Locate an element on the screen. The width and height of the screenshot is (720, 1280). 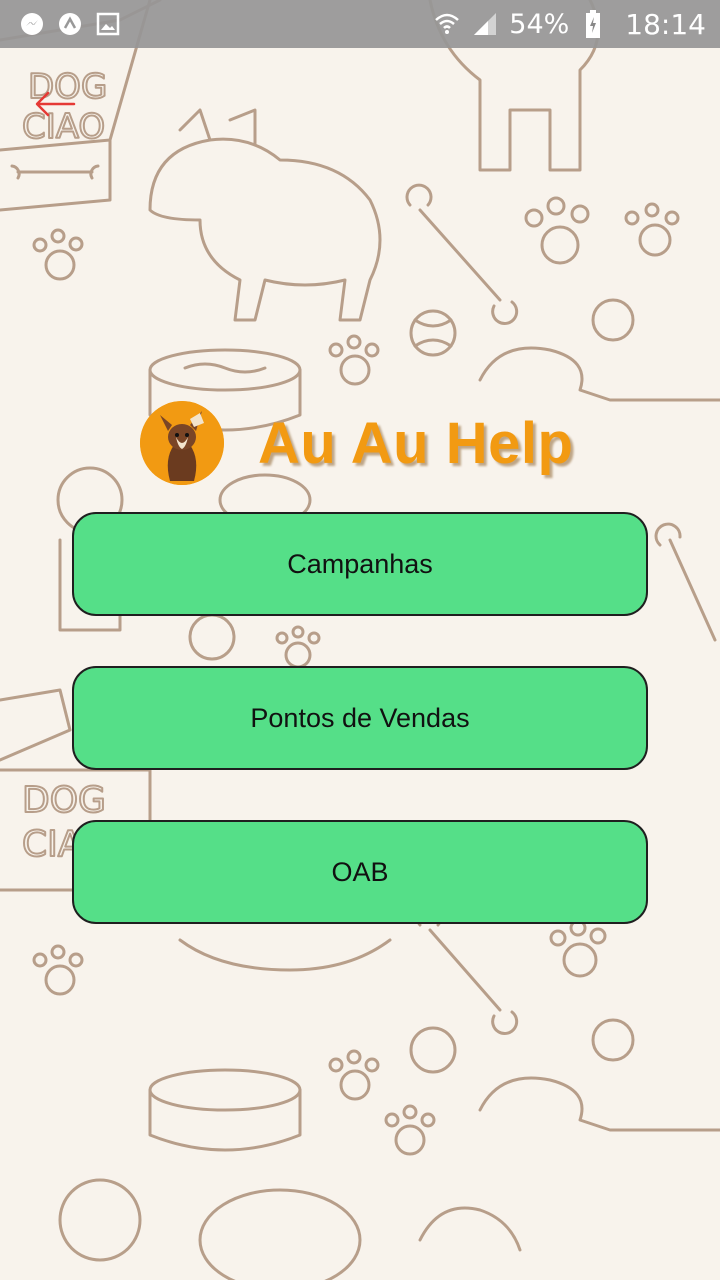
dog-logo is located at coordinates (182, 443).